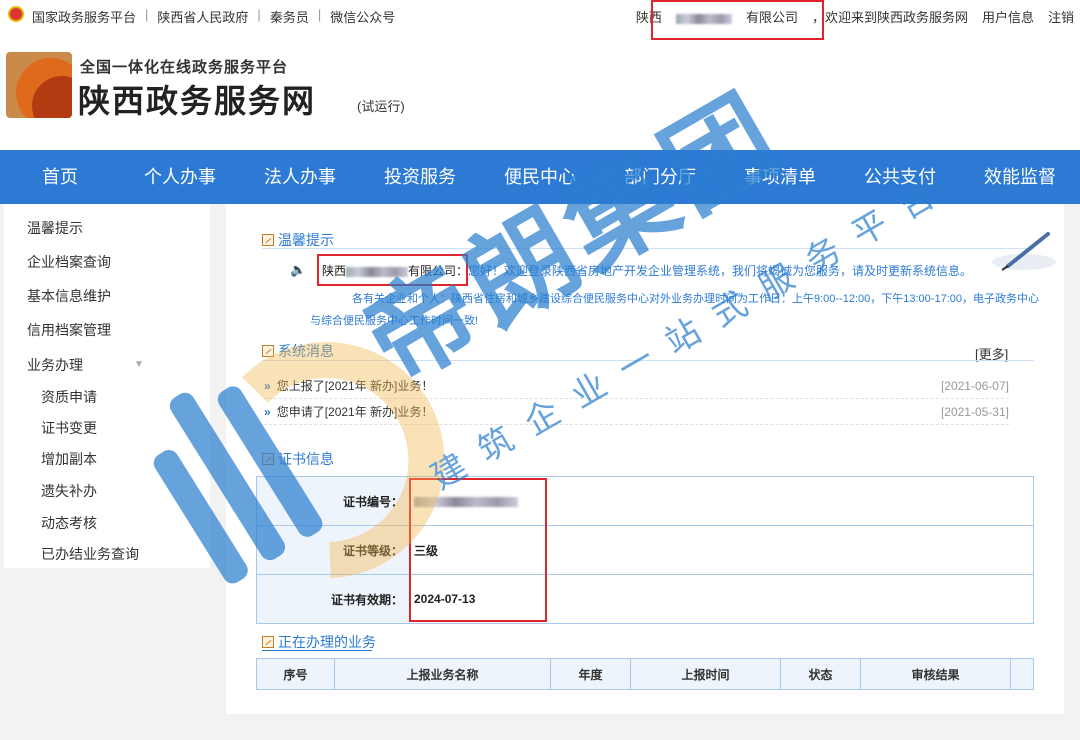  Describe the element at coordinates (69, 428) in the screenshot. I see `sidebar-sub-certificate-change: 证书变更` at that location.